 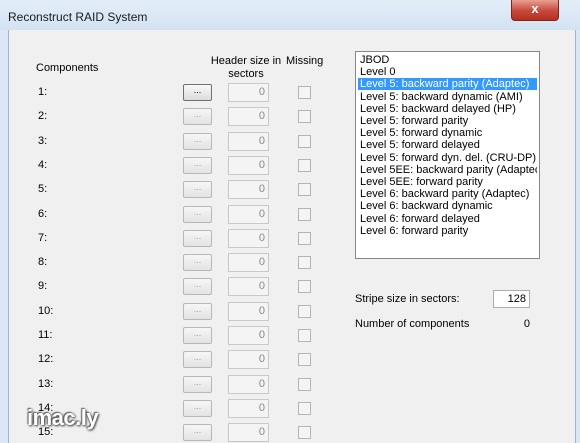 What do you see at coordinates (305, 61) in the screenshot?
I see `missing-heading: Missing` at bounding box center [305, 61].